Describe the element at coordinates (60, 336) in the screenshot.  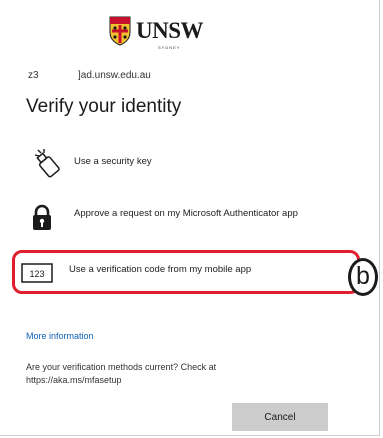
I see `more-information-link: More information` at that location.